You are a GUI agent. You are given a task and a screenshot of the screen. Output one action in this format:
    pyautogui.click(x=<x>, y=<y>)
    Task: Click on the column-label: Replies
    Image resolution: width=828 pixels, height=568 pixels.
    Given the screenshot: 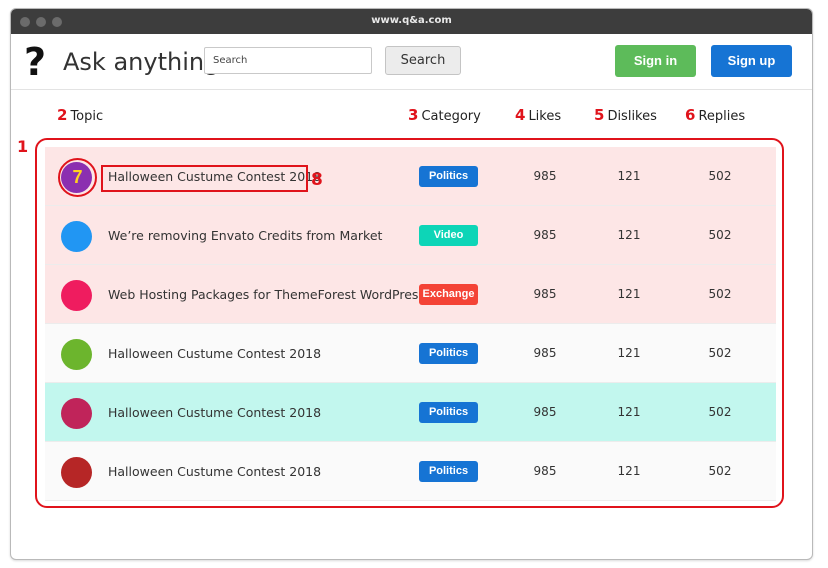 What is the action you would take?
    pyautogui.click(x=722, y=116)
    